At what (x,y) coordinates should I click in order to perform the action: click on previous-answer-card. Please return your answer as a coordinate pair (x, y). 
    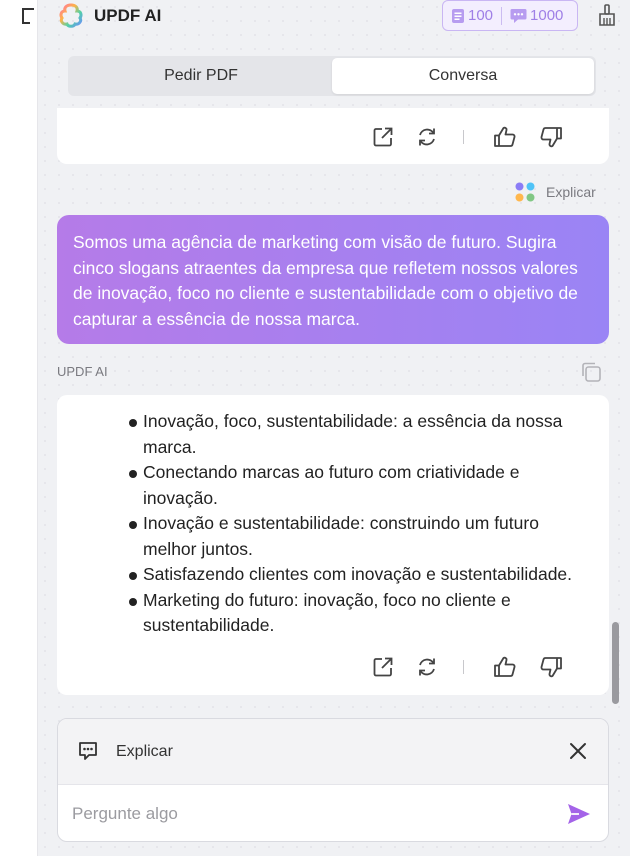
    Looking at the image, I should click on (333, 136).